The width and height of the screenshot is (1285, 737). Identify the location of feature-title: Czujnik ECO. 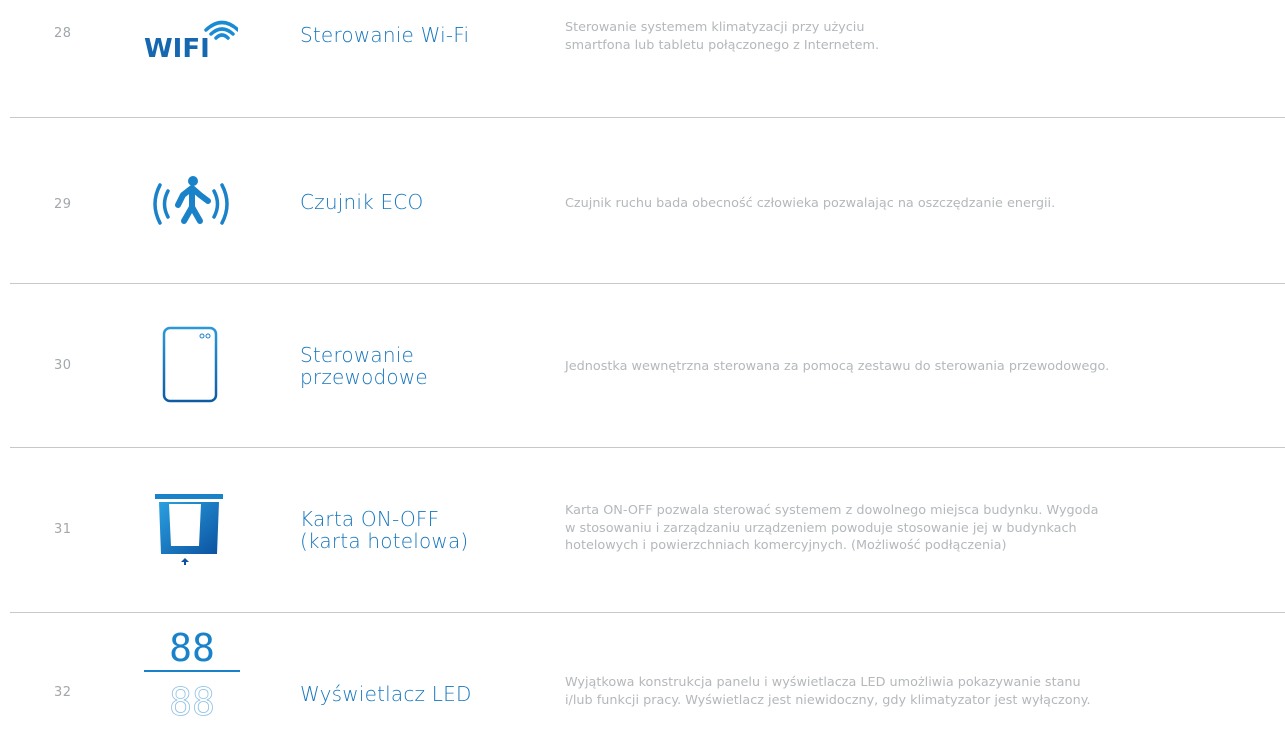
(362, 202).